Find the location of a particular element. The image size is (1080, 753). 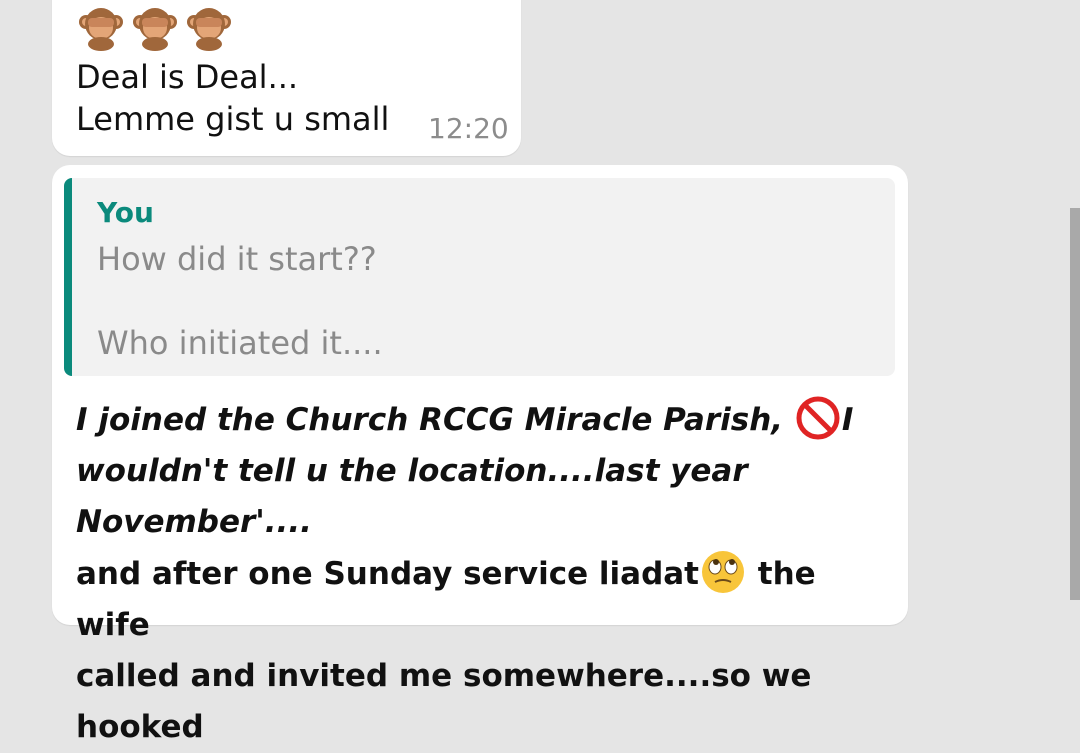

emoji-row is located at coordinates (155, 27).